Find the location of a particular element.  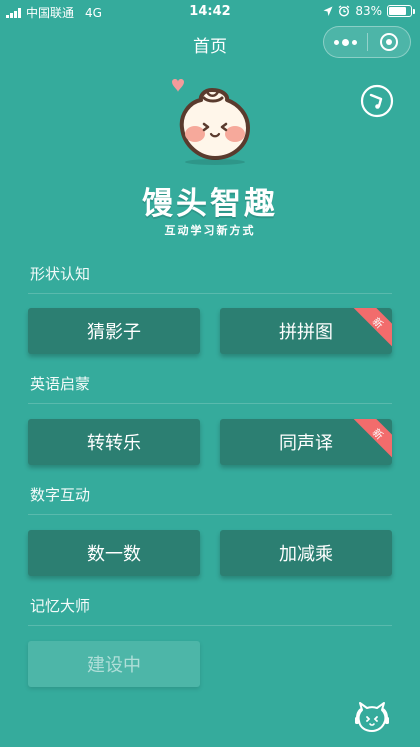

button-label: 拼拼图 is located at coordinates (306, 332).